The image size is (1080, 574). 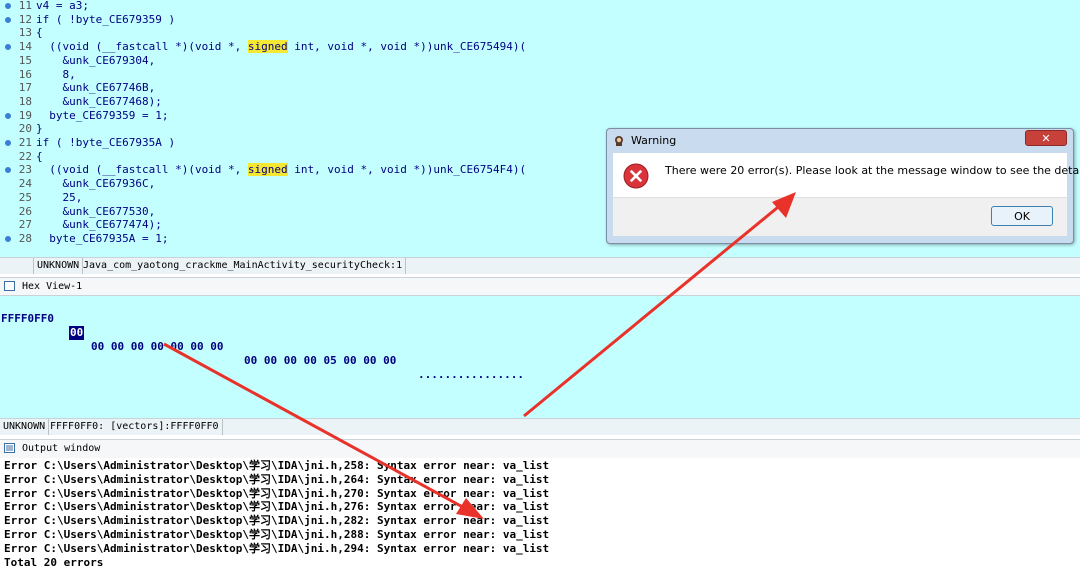 What do you see at coordinates (540, 449) in the screenshot?
I see `output-window-titlebar: Output window` at bounding box center [540, 449].